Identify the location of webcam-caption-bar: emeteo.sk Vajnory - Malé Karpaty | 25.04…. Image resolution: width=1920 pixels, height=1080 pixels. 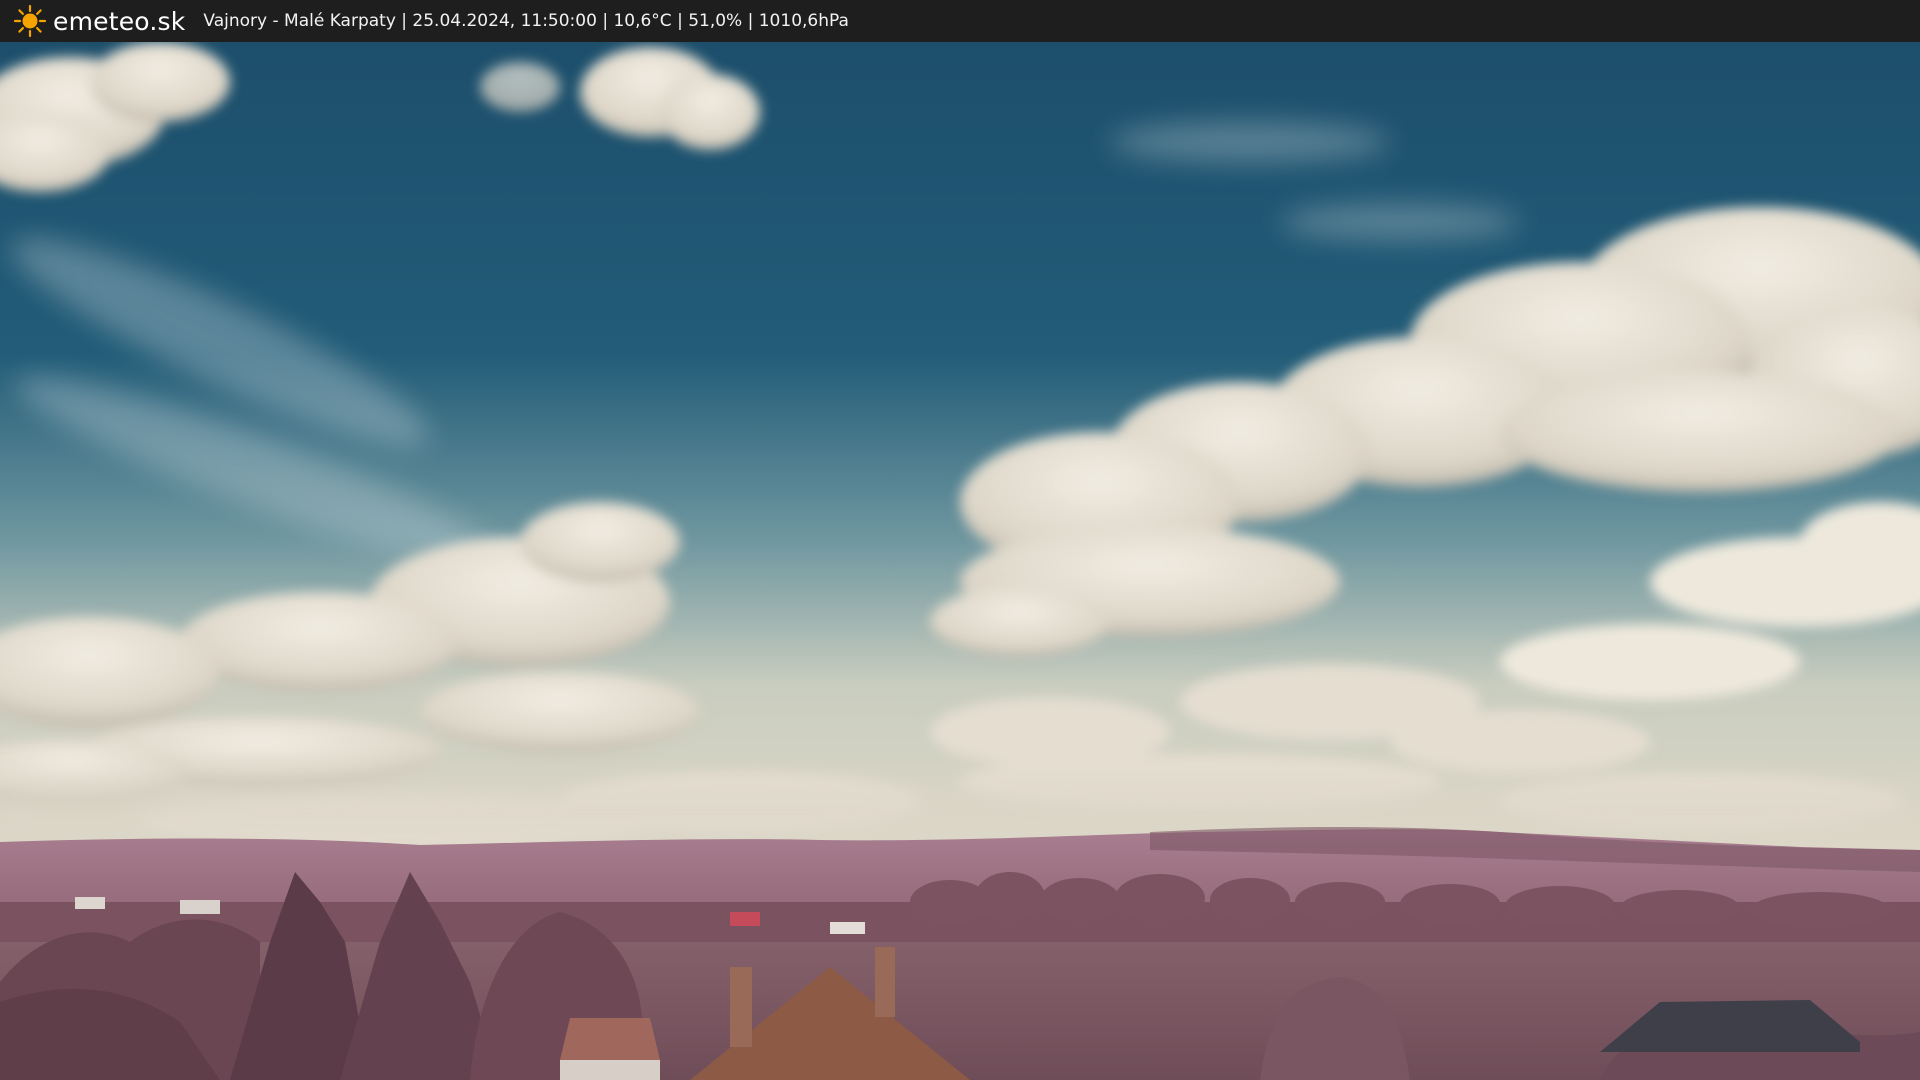
(960, 21).